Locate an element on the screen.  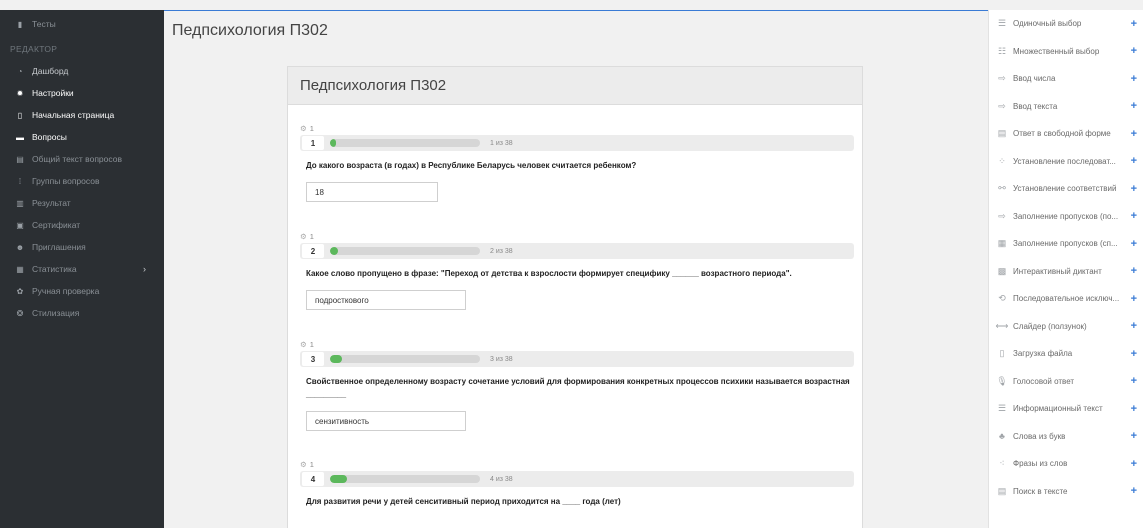
add-voice-answer: 🎙 Голосовой ответ + is located at coordinates (1066, 382).